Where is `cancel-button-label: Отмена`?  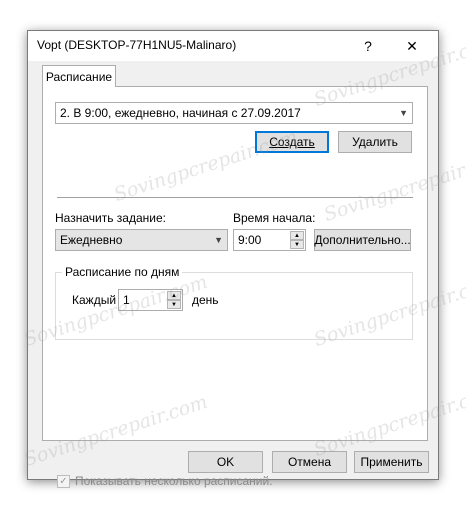
cancel-button-label: Отмена is located at coordinates (309, 462).